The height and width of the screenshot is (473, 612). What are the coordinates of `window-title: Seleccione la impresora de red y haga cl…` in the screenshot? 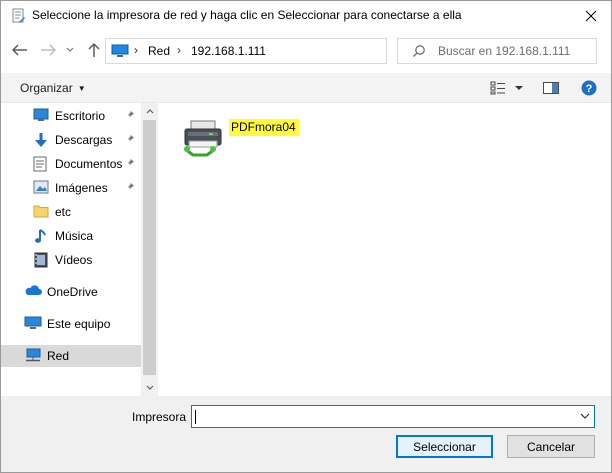 It's located at (247, 15).